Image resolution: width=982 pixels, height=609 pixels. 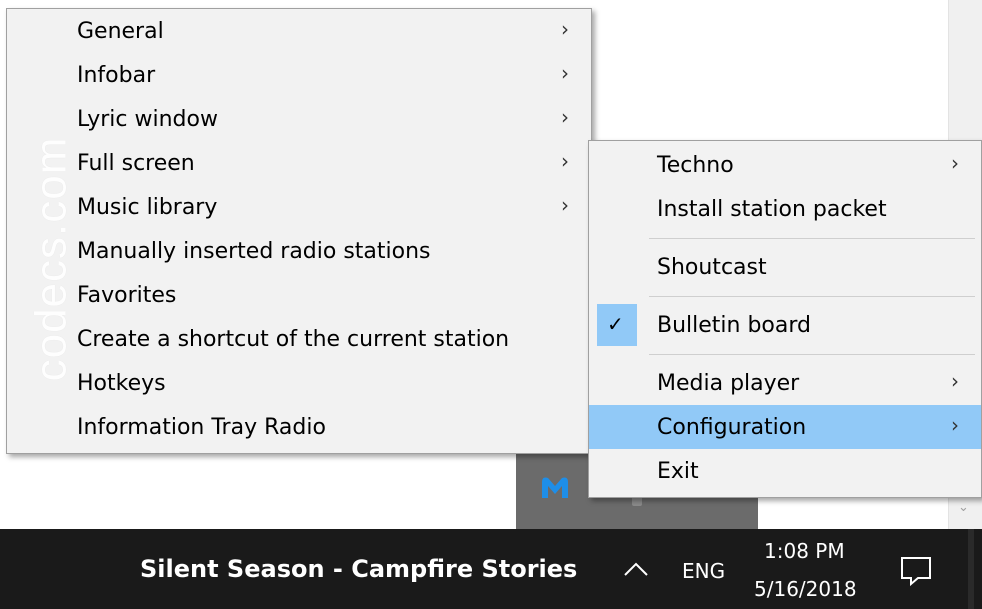 I want to click on menu-item-label: Full screen, so click(x=136, y=163).